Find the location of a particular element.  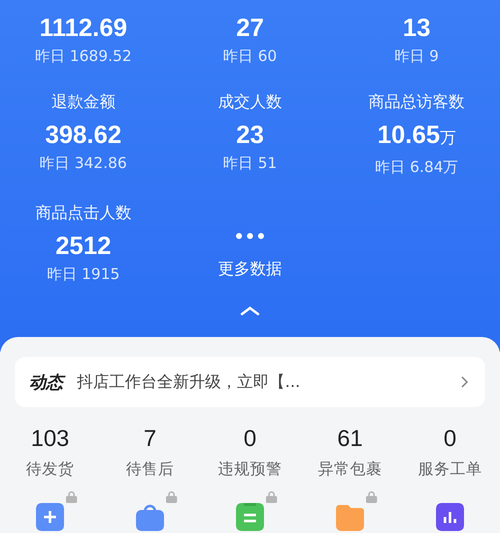

metric-label: 商品点击人数 is located at coordinates (83, 213).